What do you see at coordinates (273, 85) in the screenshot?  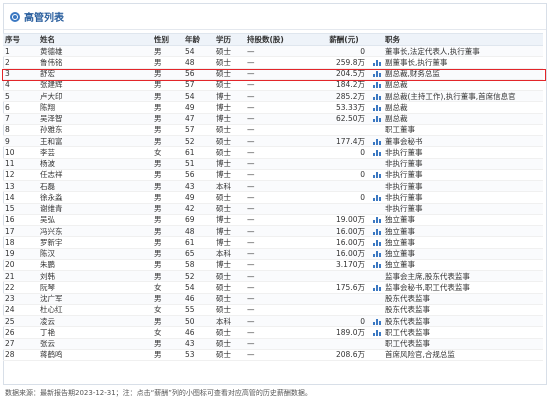 I see `table-row: 4 张建辉 男 57 硕士 — 184.2万 副总裁` at bounding box center [273, 85].